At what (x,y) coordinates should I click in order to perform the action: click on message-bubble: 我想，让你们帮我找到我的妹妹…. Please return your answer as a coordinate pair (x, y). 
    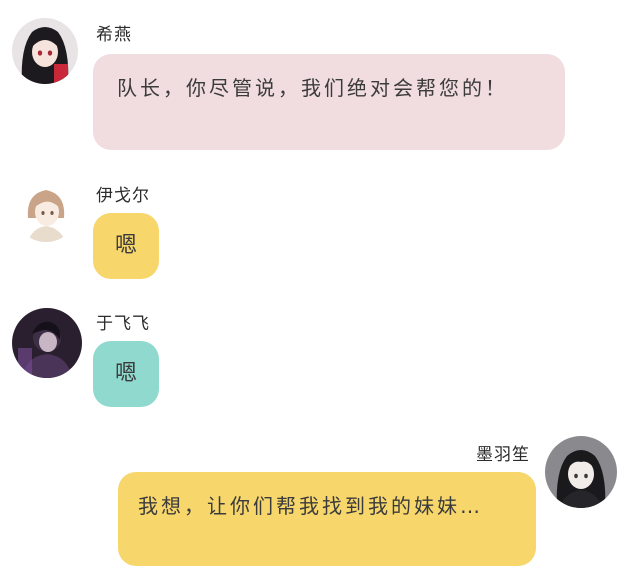
    Looking at the image, I should click on (327, 519).